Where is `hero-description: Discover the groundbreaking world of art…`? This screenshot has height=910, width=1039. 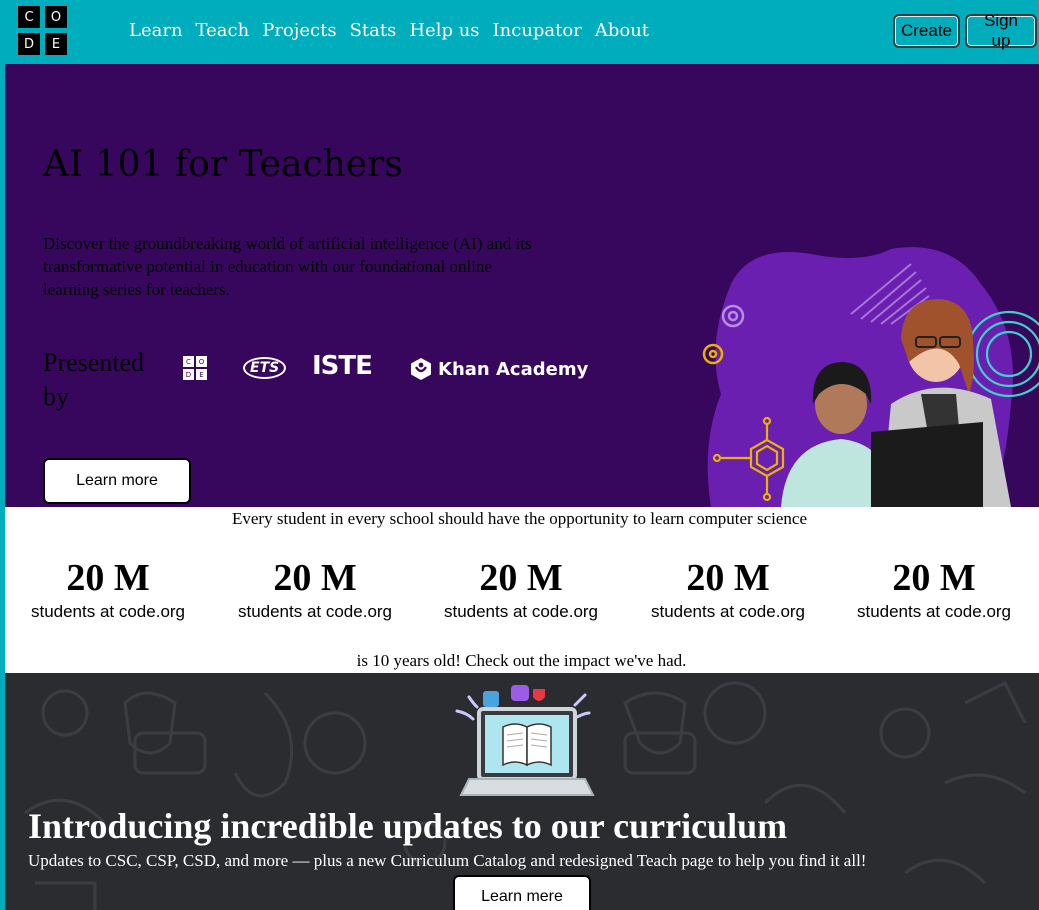 hero-description: Discover the groundbreaking world of art… is located at coordinates (287, 266).